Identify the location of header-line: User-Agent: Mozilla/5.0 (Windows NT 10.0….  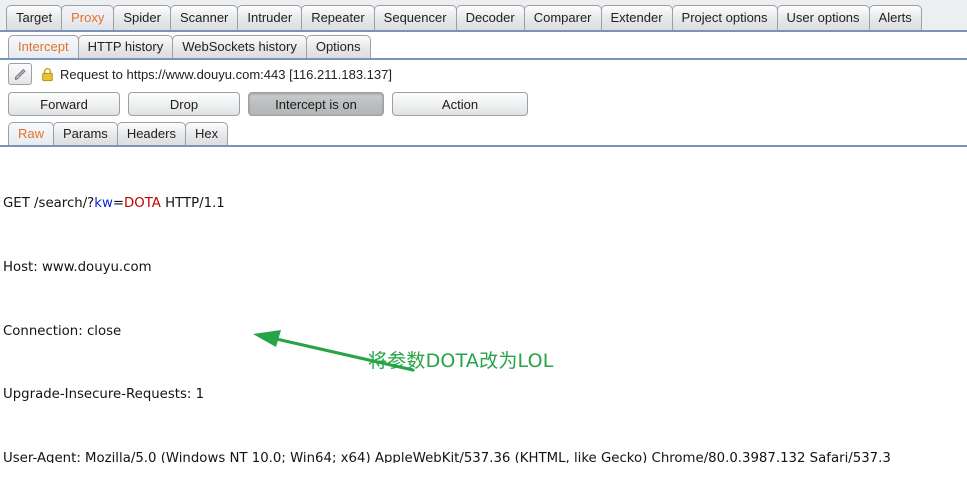
(447, 456).